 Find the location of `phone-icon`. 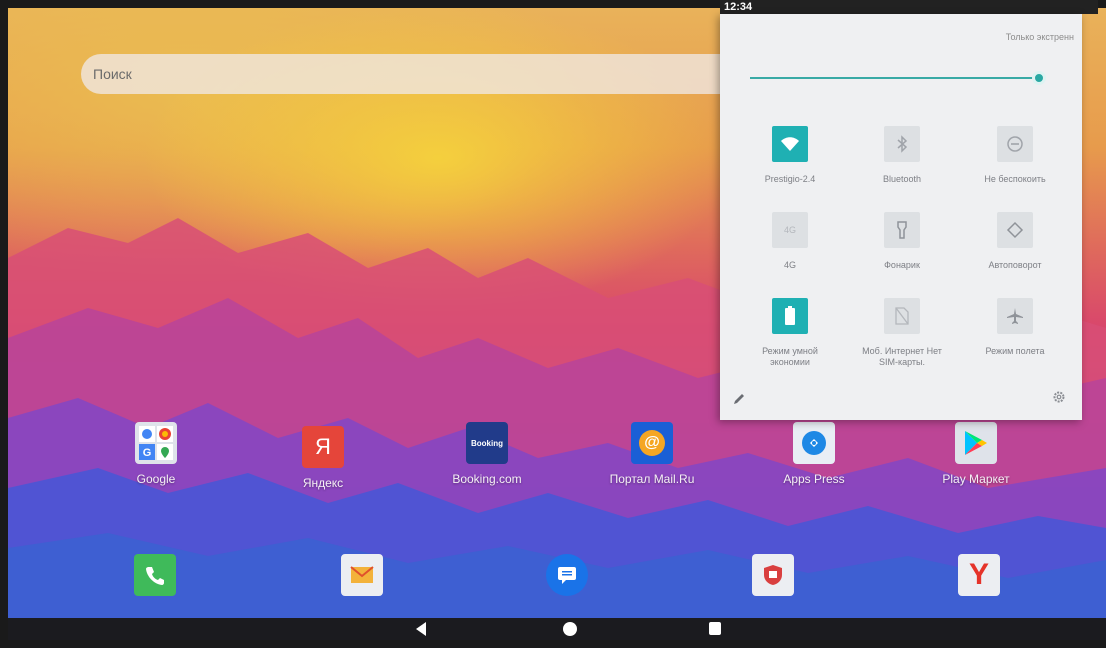

phone-icon is located at coordinates (155, 575).